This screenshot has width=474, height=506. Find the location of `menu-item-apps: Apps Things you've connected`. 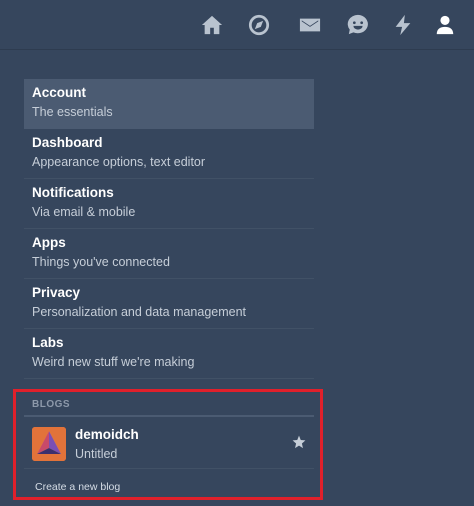

menu-item-apps: Apps Things you've connected is located at coordinates (169, 254).